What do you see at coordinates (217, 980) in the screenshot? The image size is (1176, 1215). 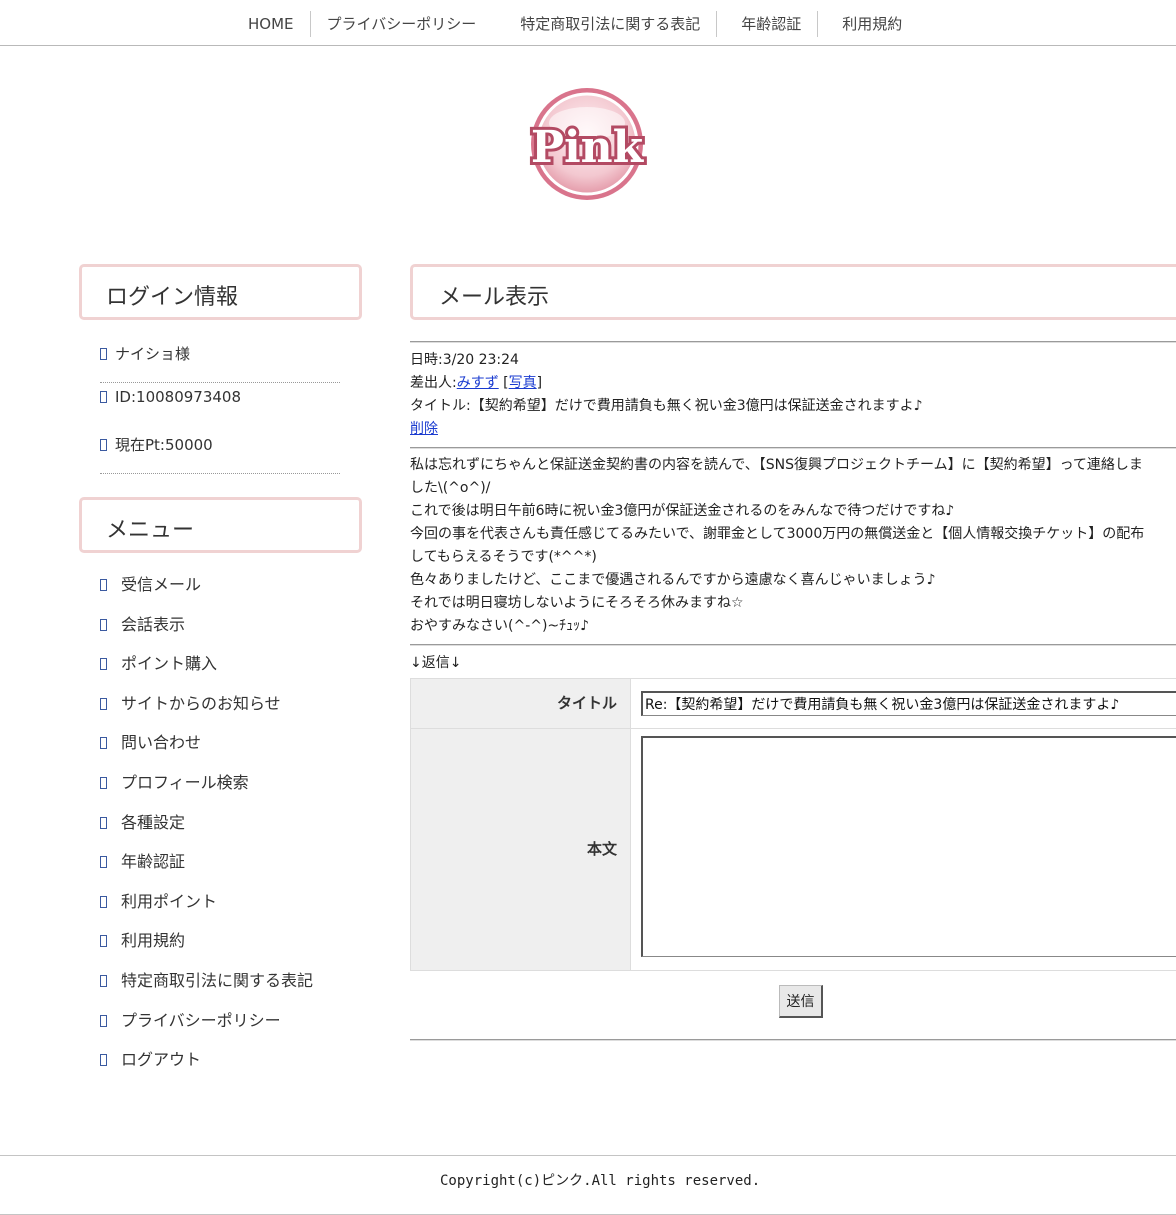 I see `menu-link: 特定商取引法に関する表記` at bounding box center [217, 980].